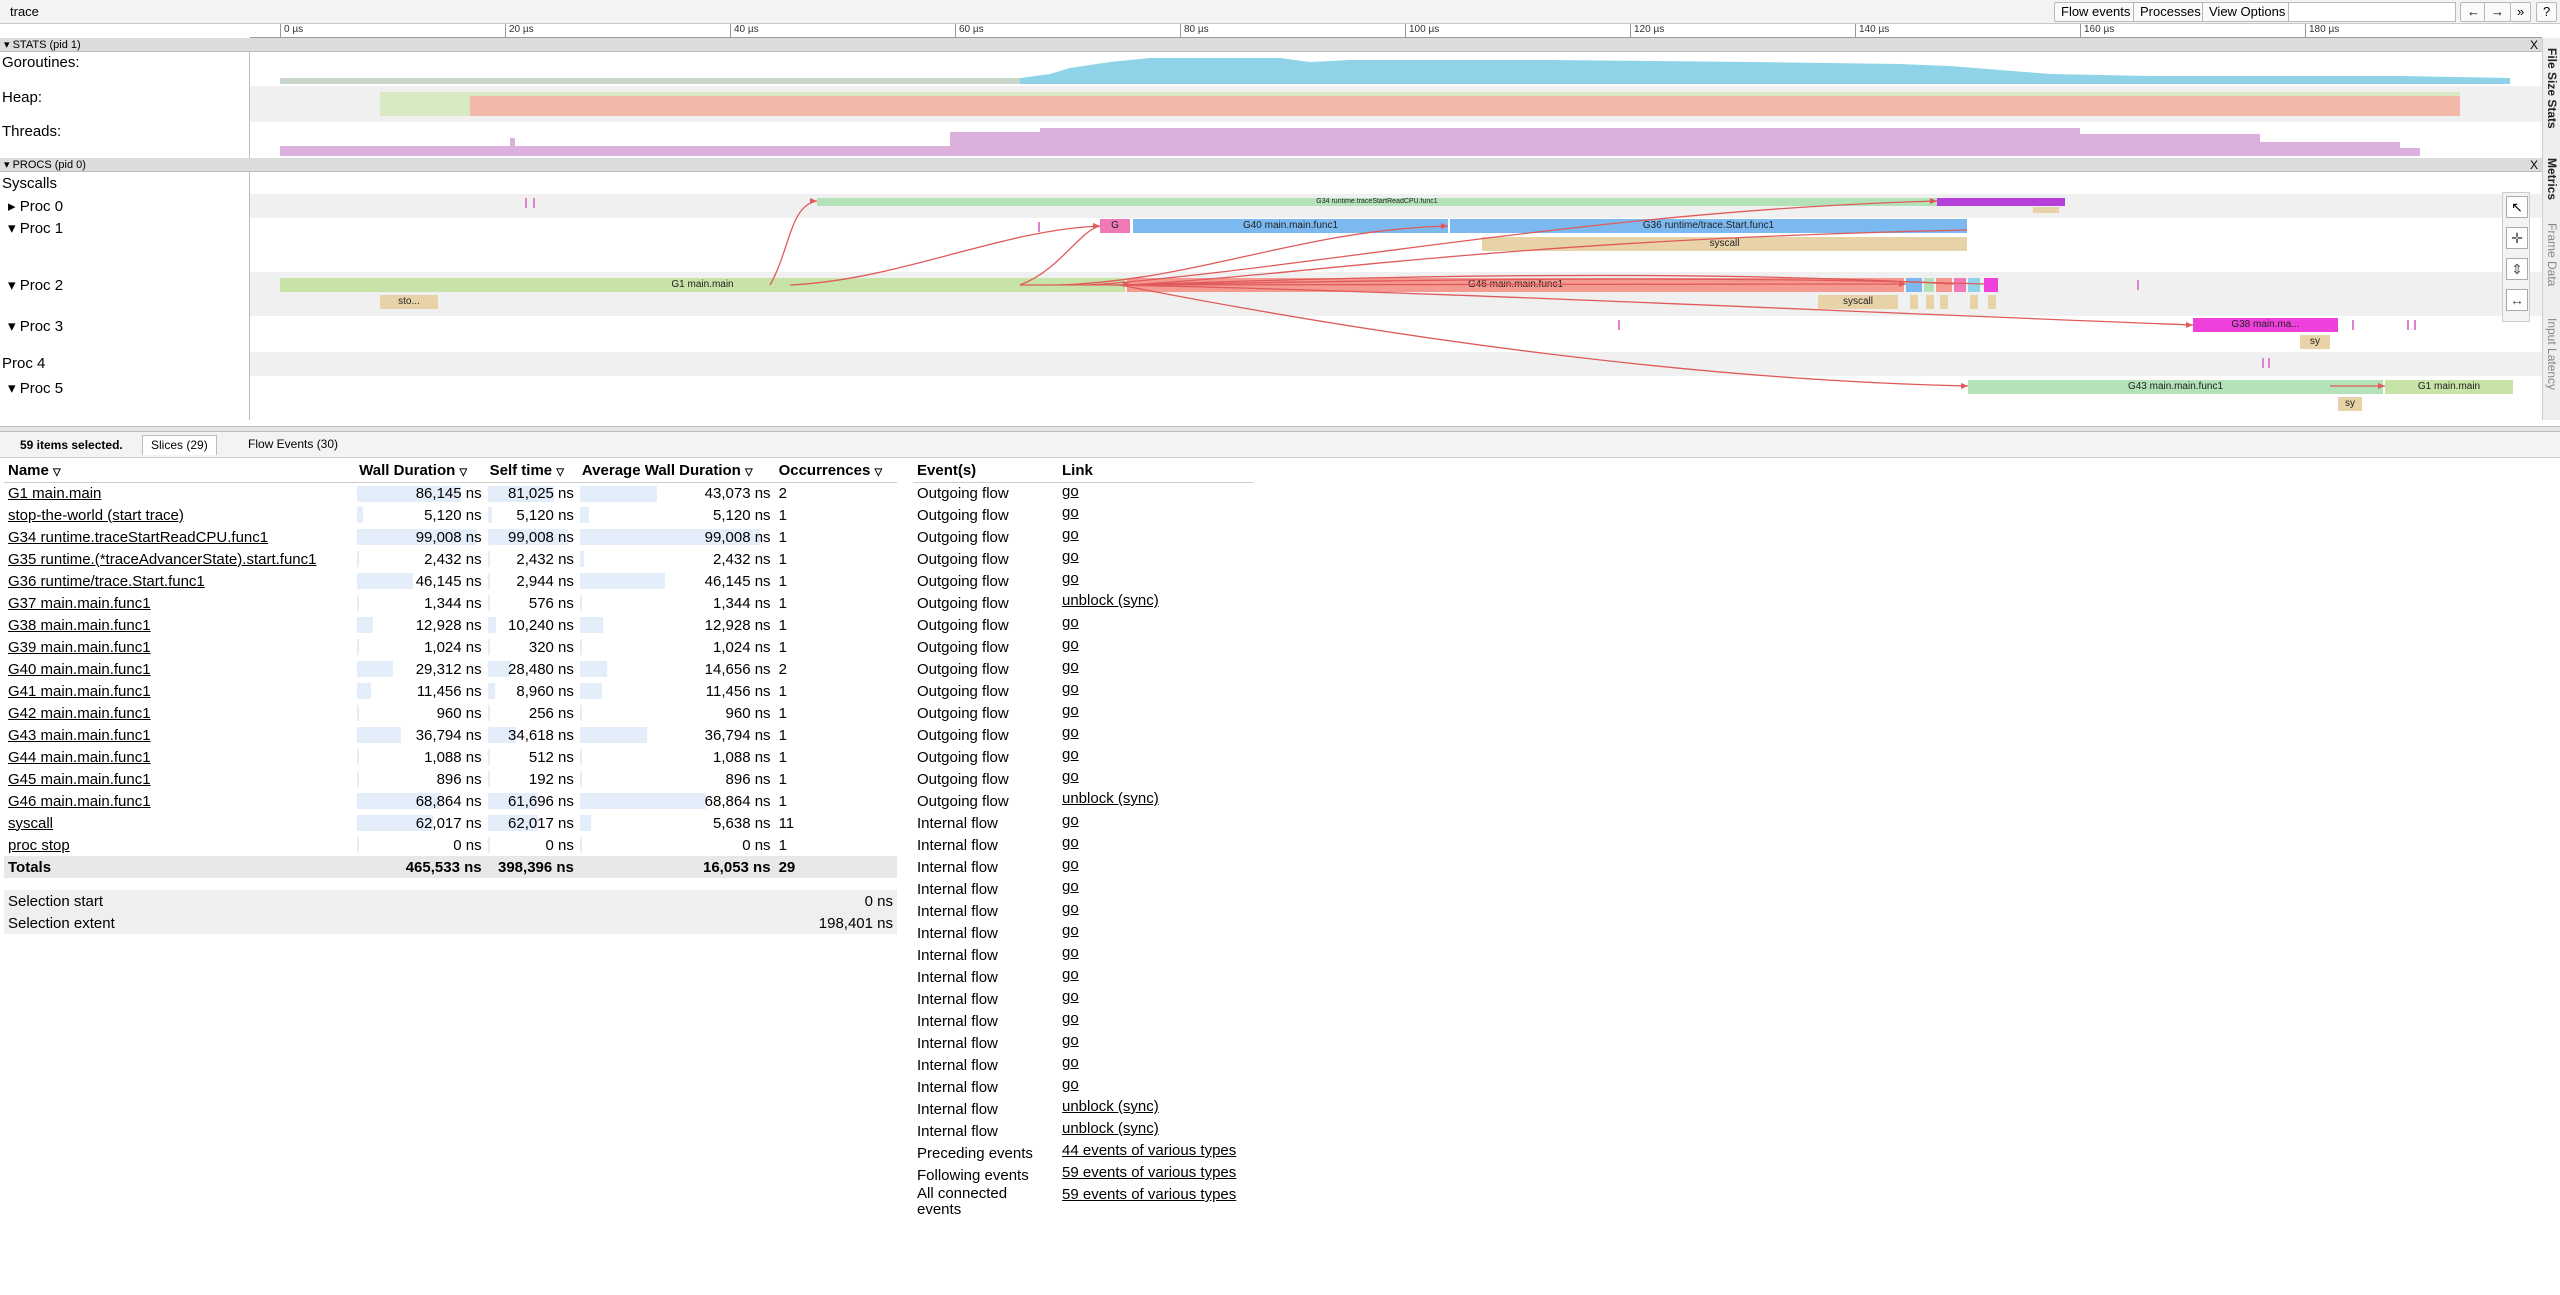 The width and height of the screenshot is (2560, 1295). What do you see at coordinates (138, 537) in the screenshot?
I see `slice-name-link: G34 runtime.traceStartReadCPU.func1` at bounding box center [138, 537].